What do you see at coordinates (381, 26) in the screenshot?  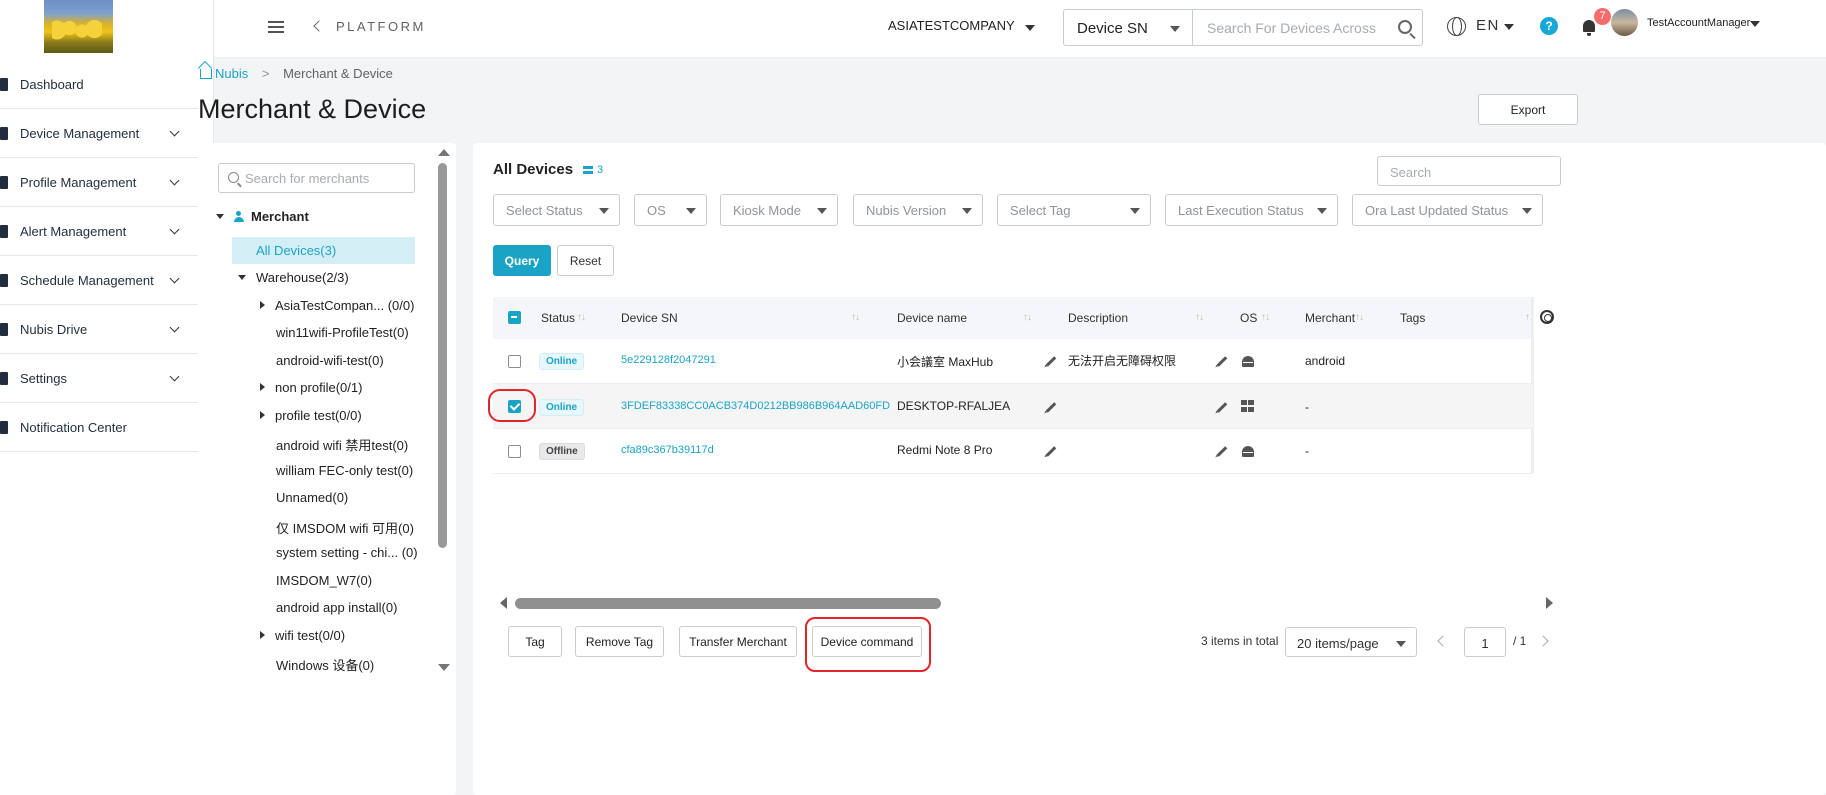 I see `platform-label: PLATFORM` at bounding box center [381, 26].